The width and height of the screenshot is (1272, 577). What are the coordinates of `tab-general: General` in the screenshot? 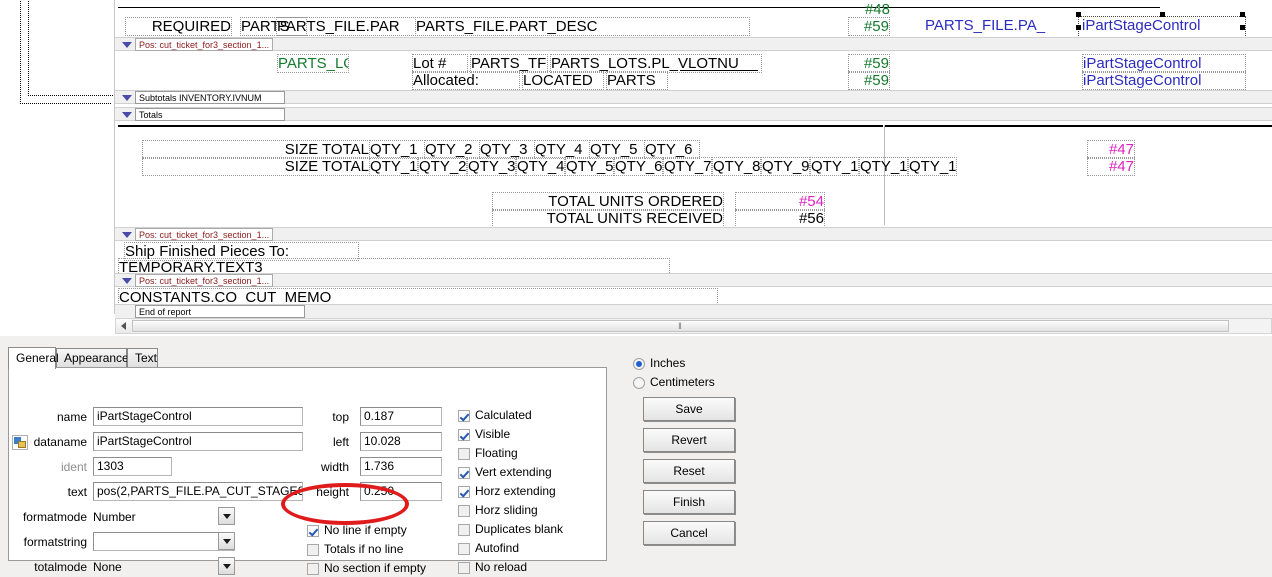 It's located at (33, 358).